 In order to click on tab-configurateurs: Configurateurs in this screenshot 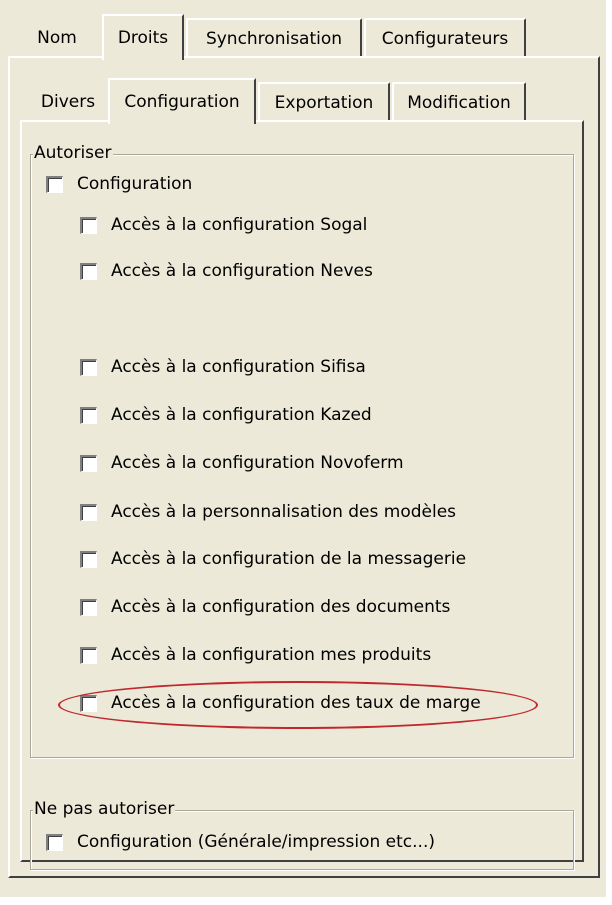, I will do `click(445, 38)`.